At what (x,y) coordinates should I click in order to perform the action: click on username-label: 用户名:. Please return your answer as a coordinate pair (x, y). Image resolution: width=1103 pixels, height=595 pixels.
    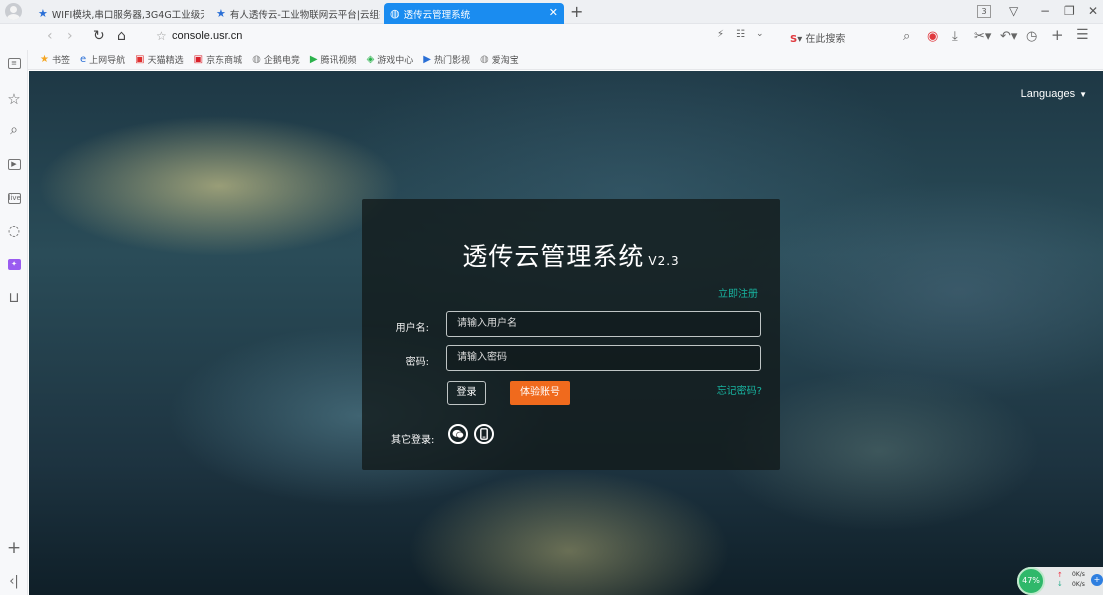
    Looking at the image, I should click on (412, 328).